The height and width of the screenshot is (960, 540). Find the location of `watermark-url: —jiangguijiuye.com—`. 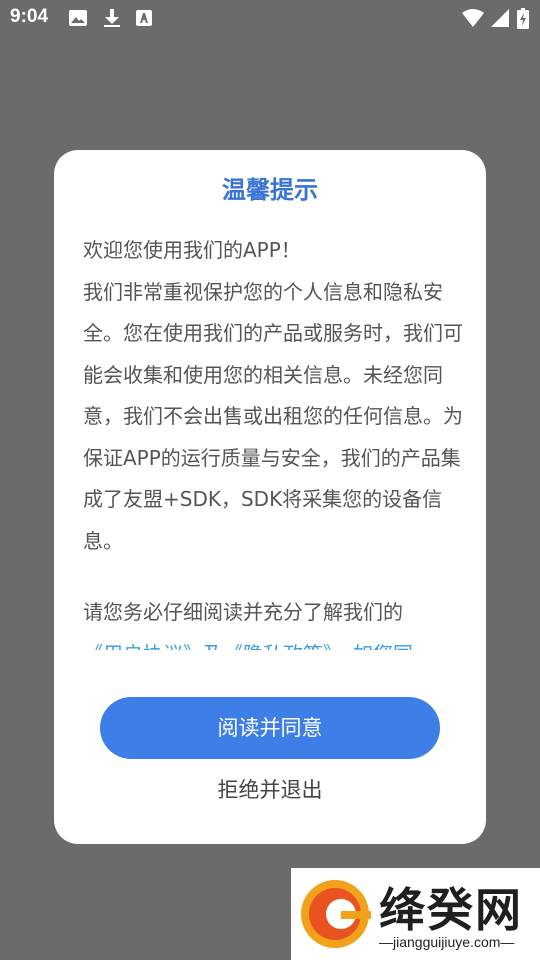

watermark-url: —jiangguijiuye.com— is located at coordinates (447, 942).